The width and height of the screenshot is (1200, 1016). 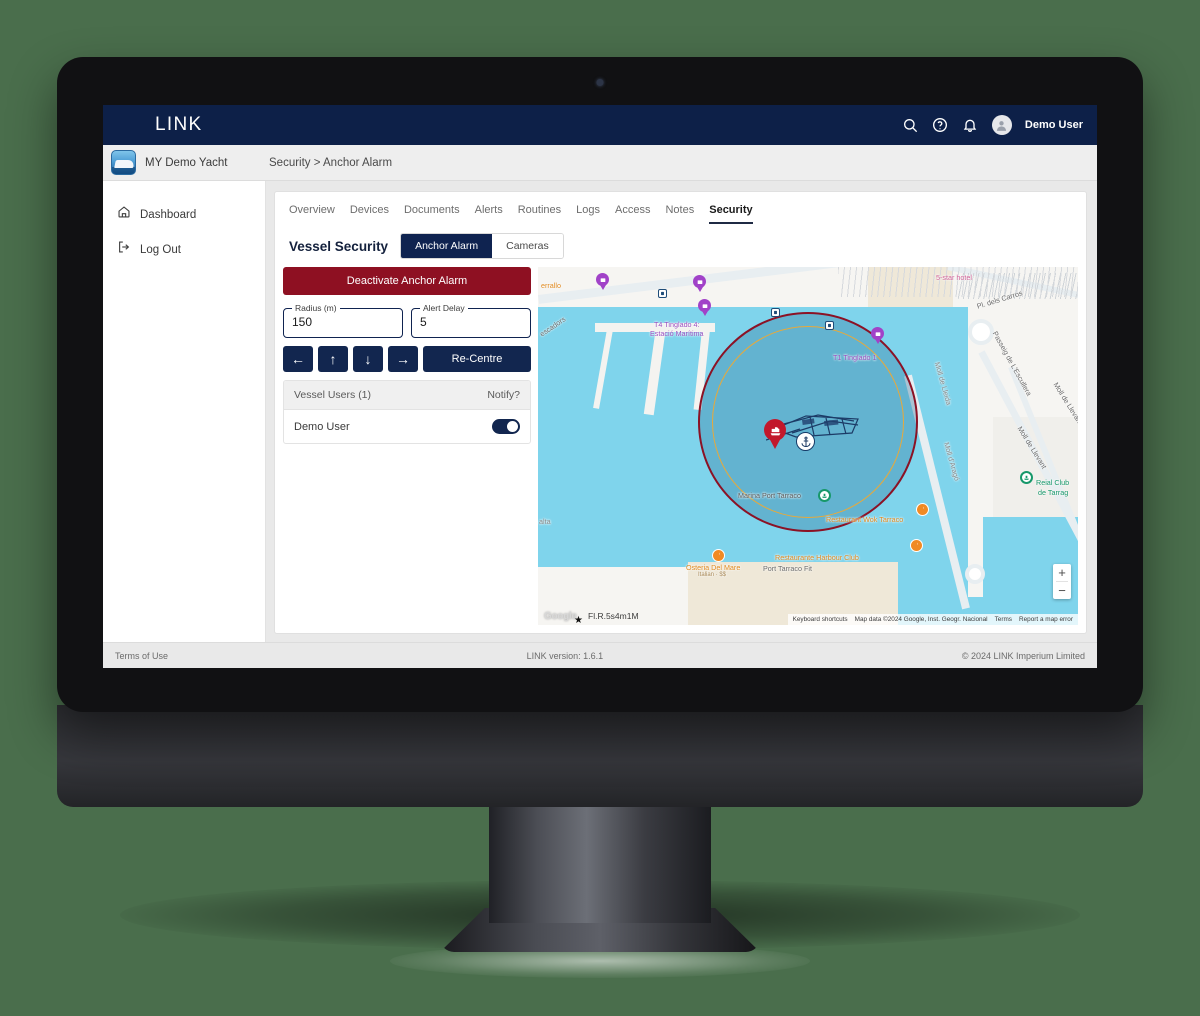 What do you see at coordinates (865, 519) in the screenshot?
I see `map-label: Restaurant Wok Tarraco` at bounding box center [865, 519].